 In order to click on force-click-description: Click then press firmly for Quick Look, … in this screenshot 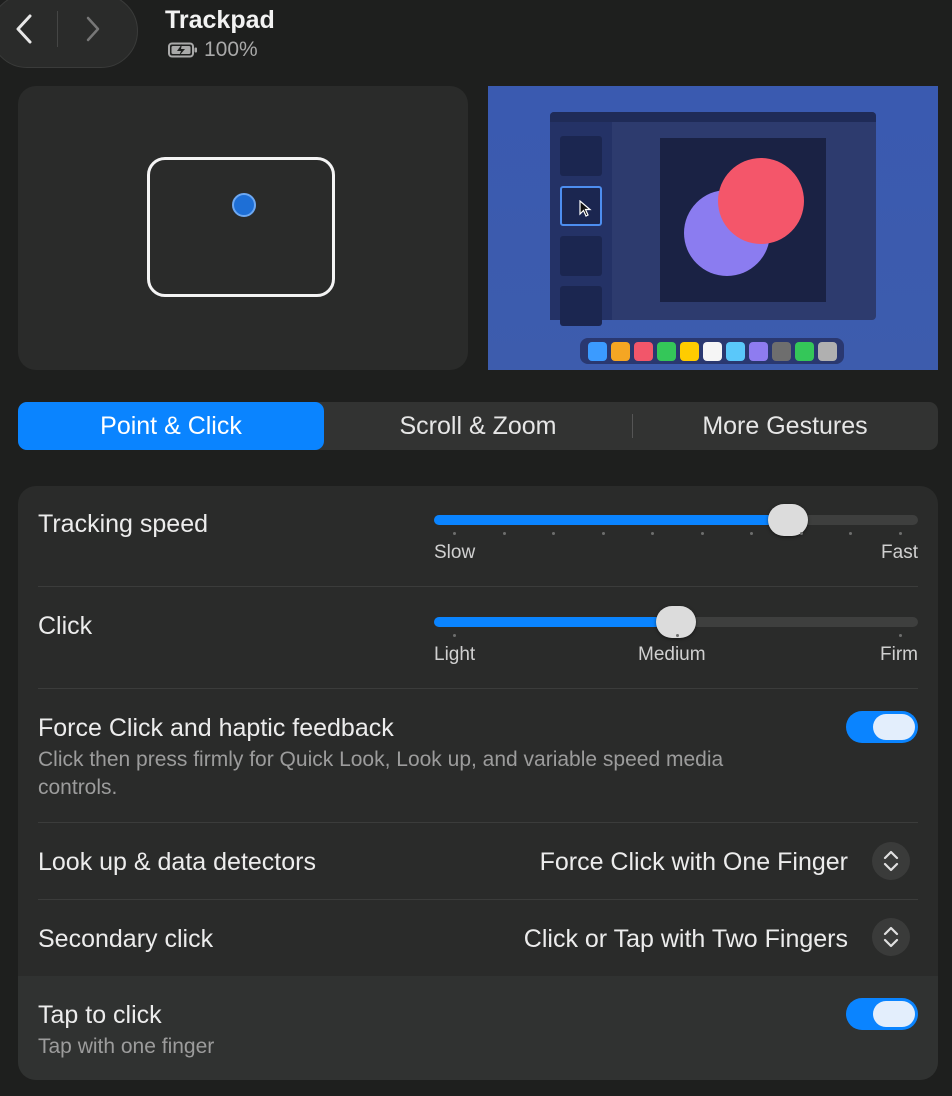, I will do `click(381, 773)`.